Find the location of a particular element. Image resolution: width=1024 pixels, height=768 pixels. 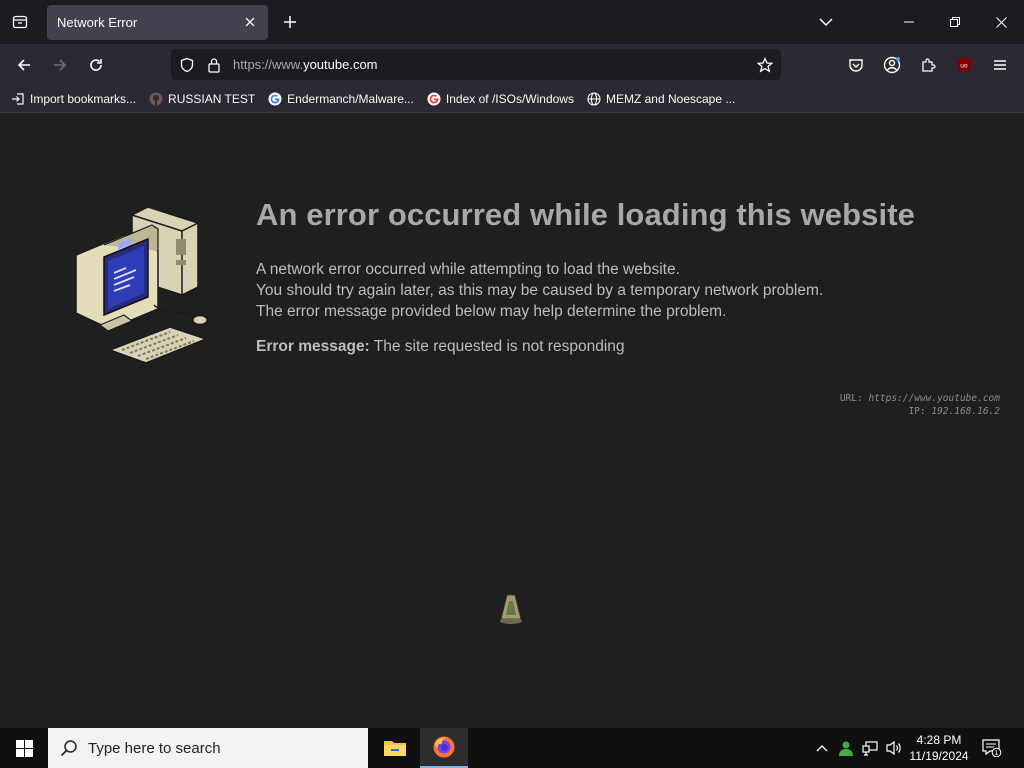

window-controls is located at coordinates (955, 22).